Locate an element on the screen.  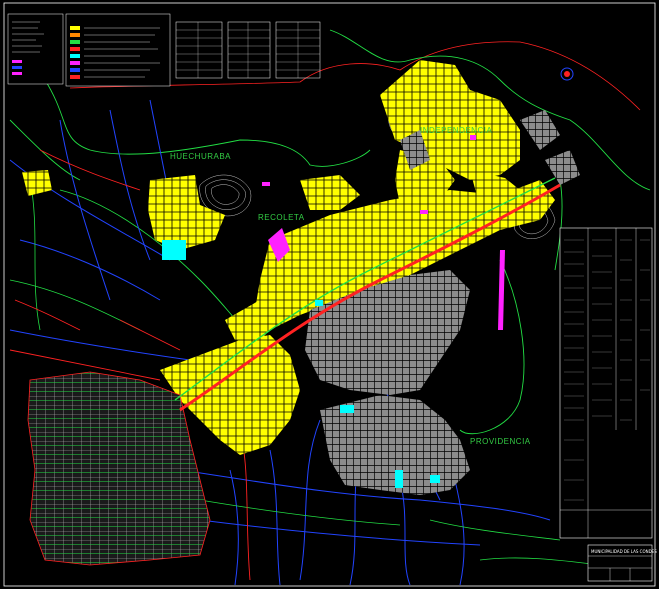
color-legend is located at coordinates (118, 50).